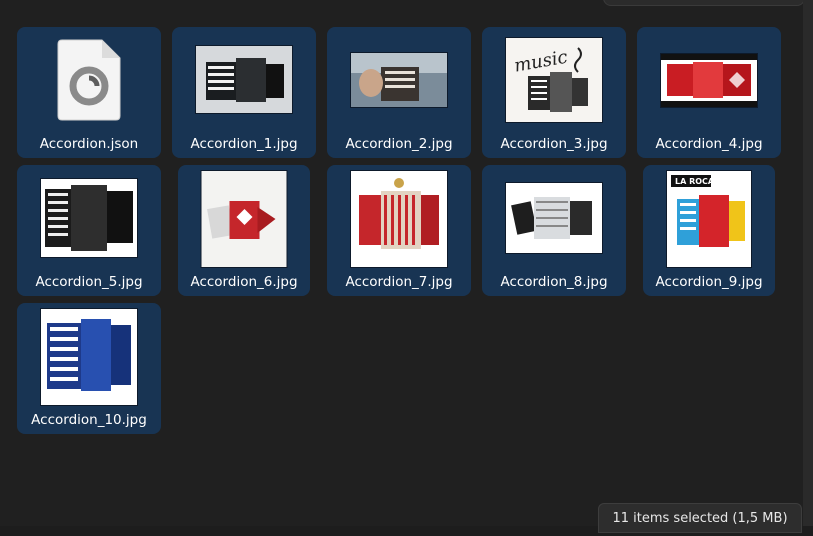 The height and width of the screenshot is (536, 813). What do you see at coordinates (709, 282) in the screenshot?
I see `file-name: Accordion_9.jpg` at bounding box center [709, 282].